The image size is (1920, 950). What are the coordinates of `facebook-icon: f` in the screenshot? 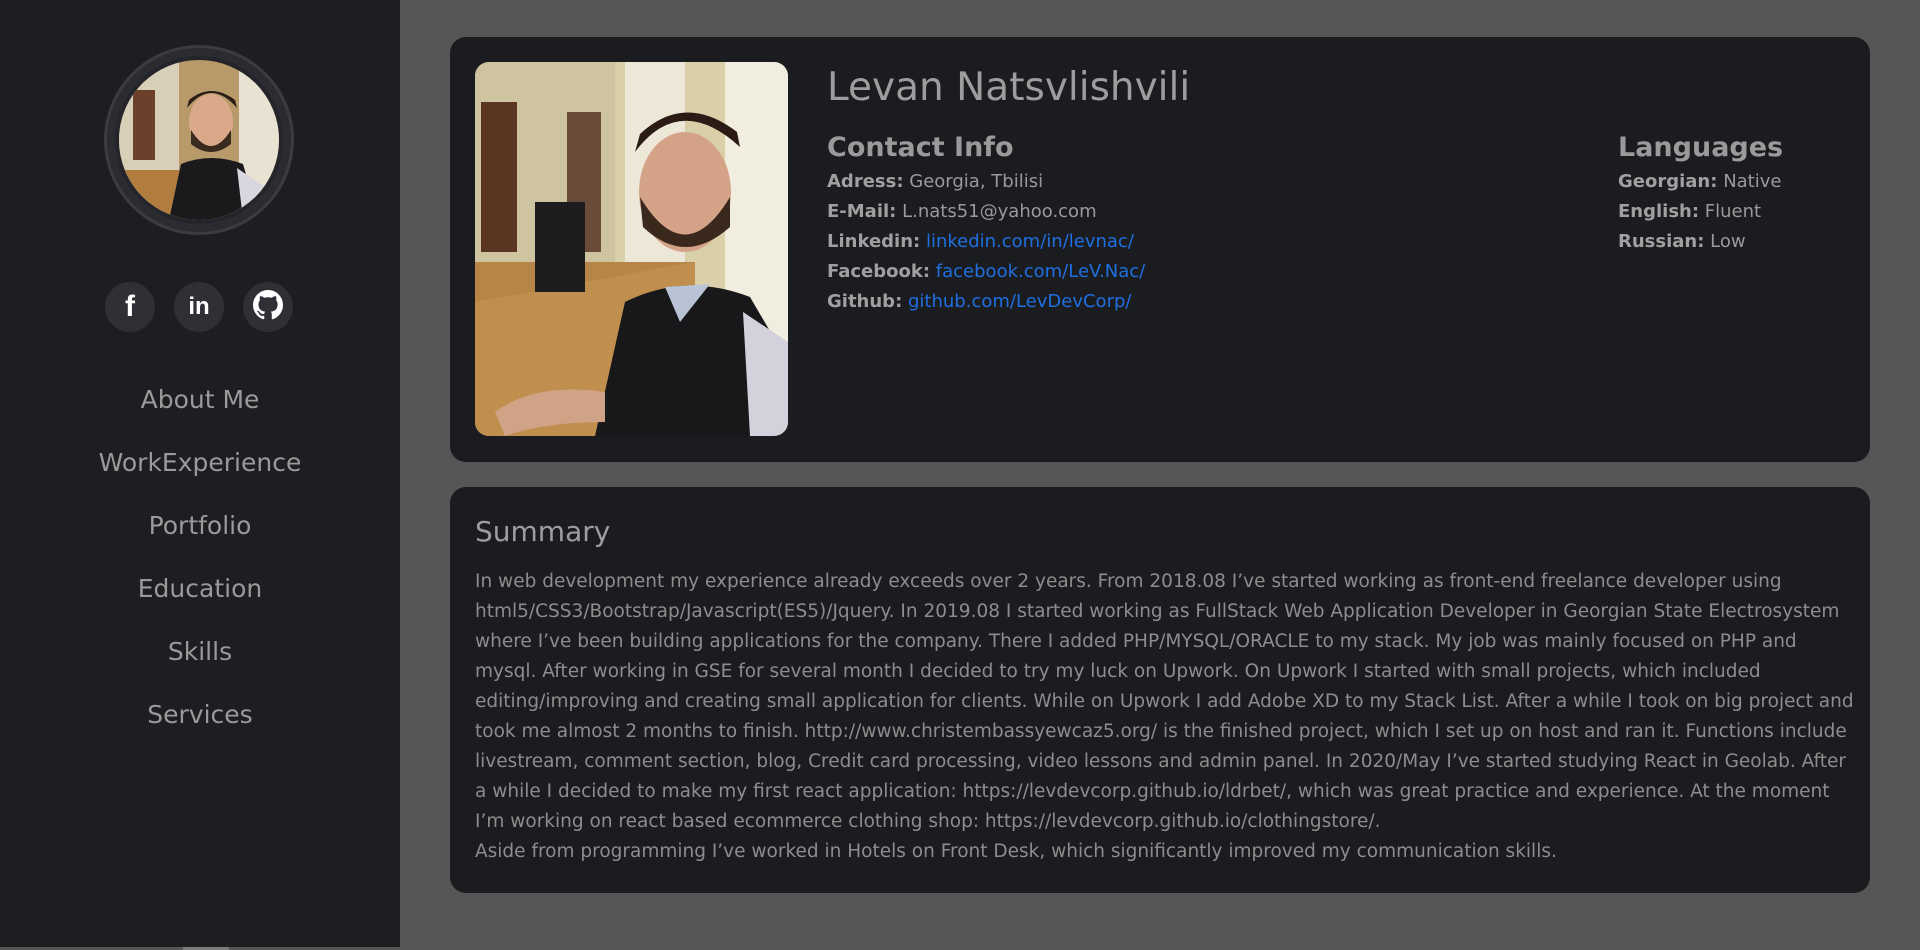 It's located at (130, 306).